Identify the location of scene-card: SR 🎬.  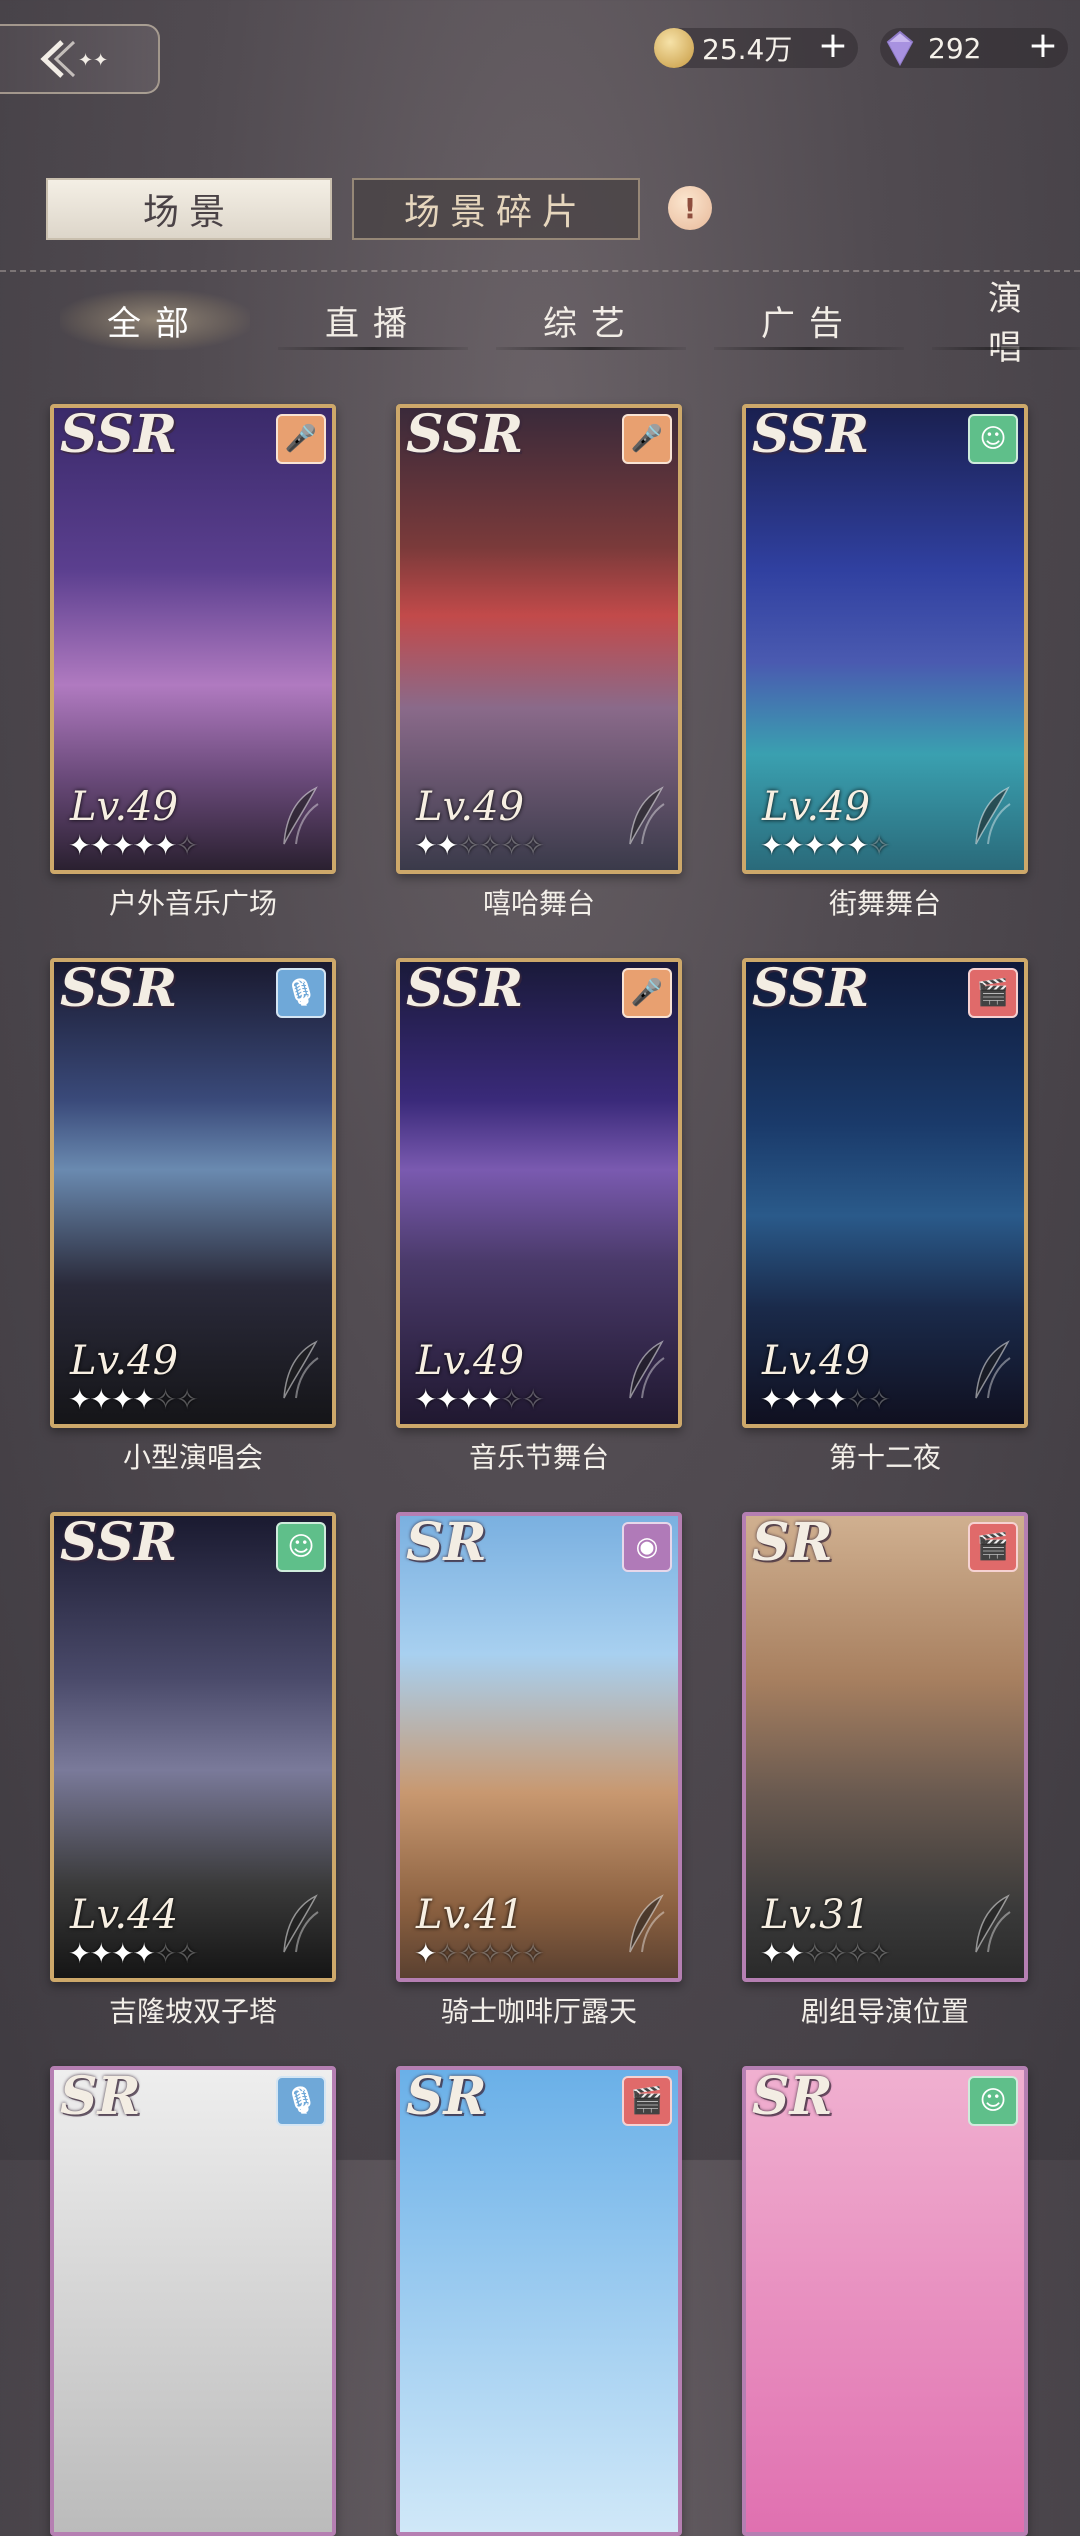
(539, 2301).